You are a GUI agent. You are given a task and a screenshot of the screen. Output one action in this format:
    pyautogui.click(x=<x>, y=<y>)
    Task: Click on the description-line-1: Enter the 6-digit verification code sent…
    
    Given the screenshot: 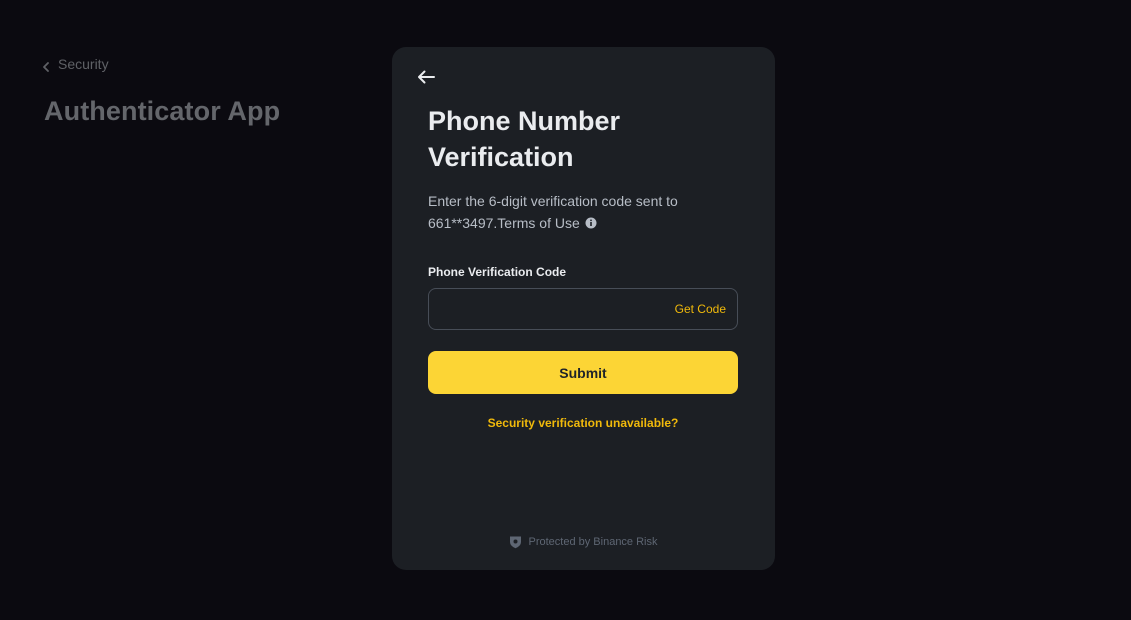 What is the action you would take?
    pyautogui.click(x=553, y=201)
    